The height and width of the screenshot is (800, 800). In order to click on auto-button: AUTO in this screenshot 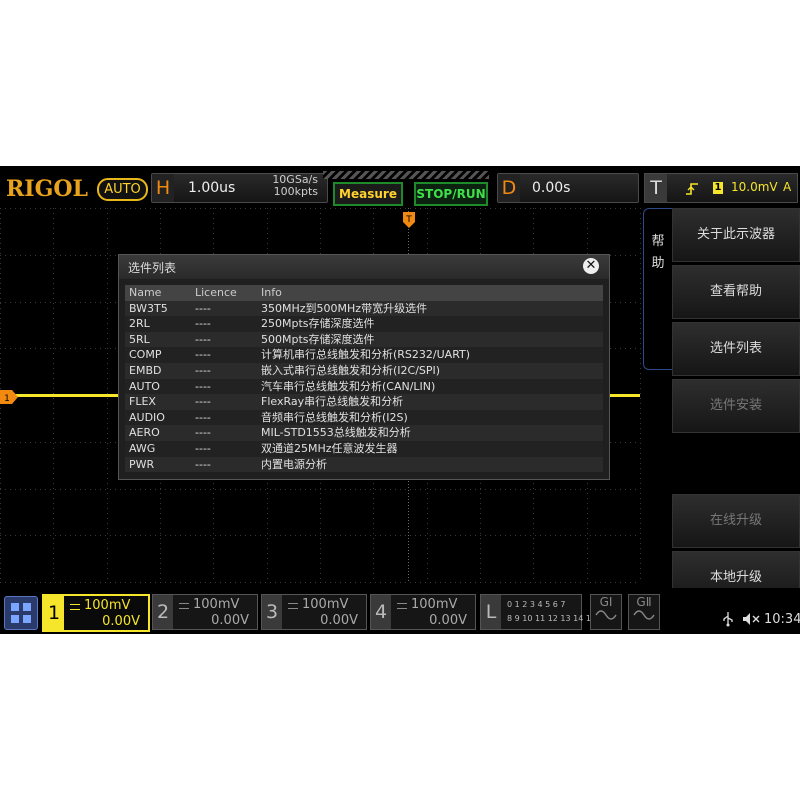, I will do `click(122, 189)`.